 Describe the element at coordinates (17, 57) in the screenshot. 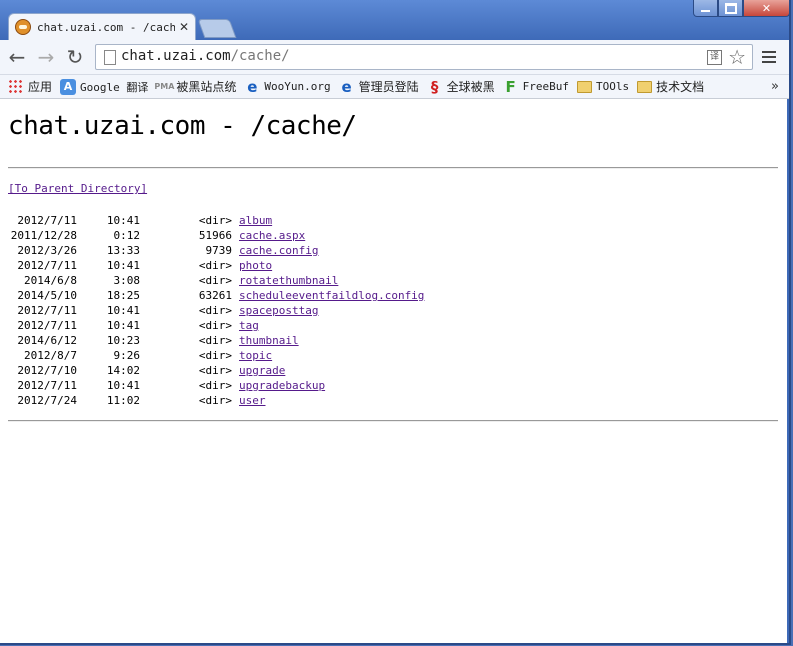

I see `back-button: ←` at that location.